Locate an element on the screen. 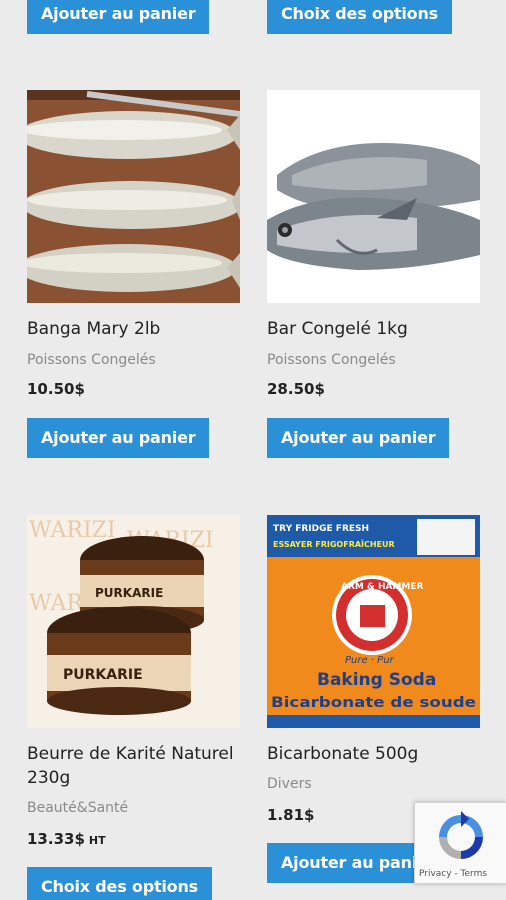  product-category: Divers is located at coordinates (289, 784).